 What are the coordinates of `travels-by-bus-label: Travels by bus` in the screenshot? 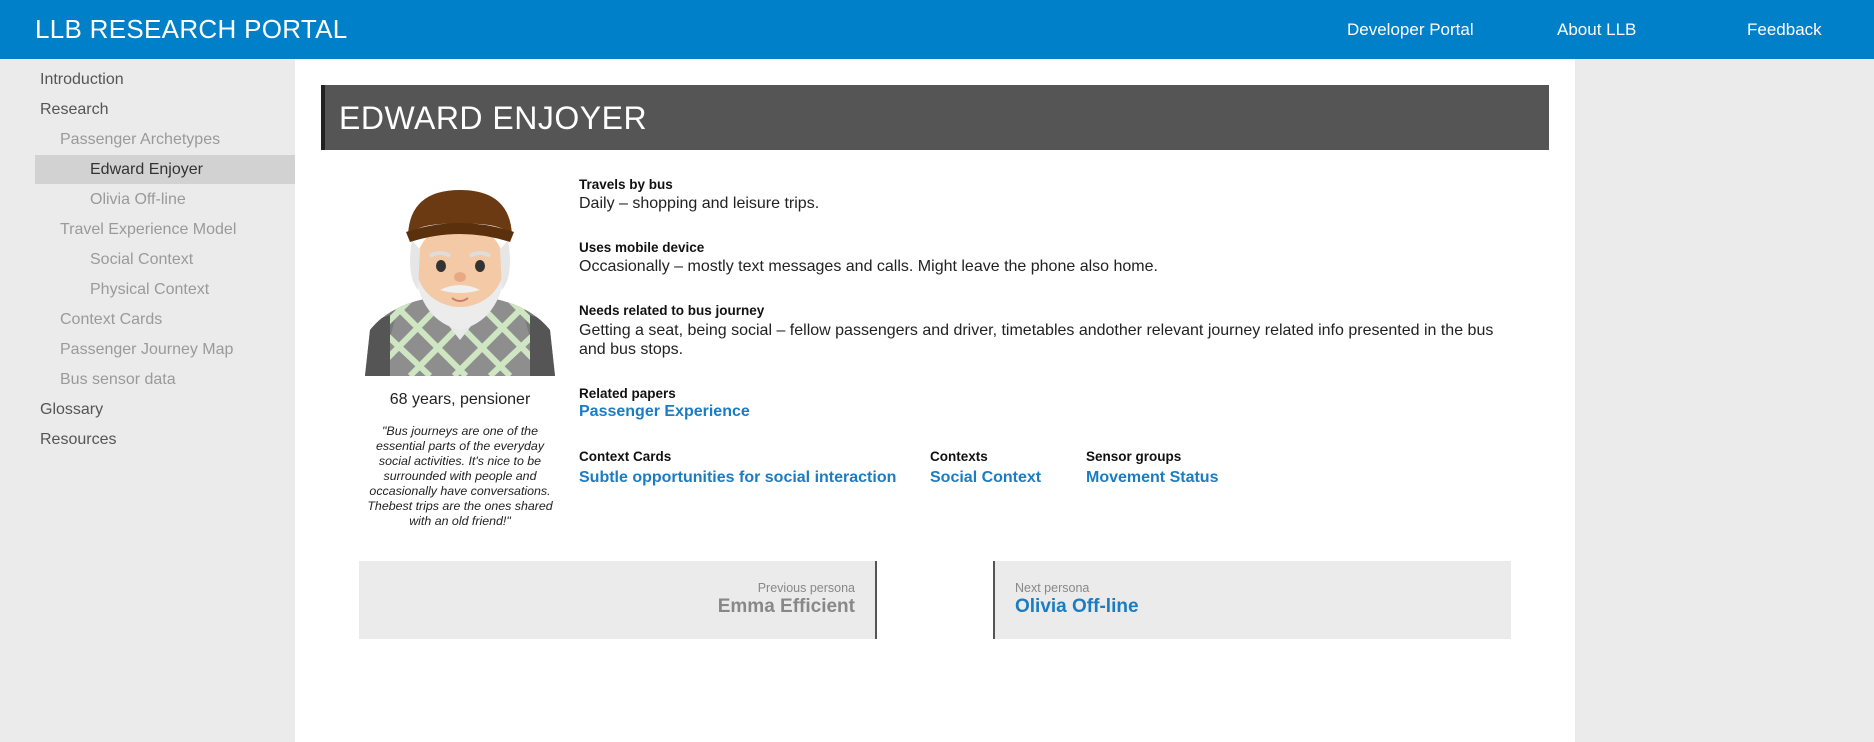 It's located at (626, 184).